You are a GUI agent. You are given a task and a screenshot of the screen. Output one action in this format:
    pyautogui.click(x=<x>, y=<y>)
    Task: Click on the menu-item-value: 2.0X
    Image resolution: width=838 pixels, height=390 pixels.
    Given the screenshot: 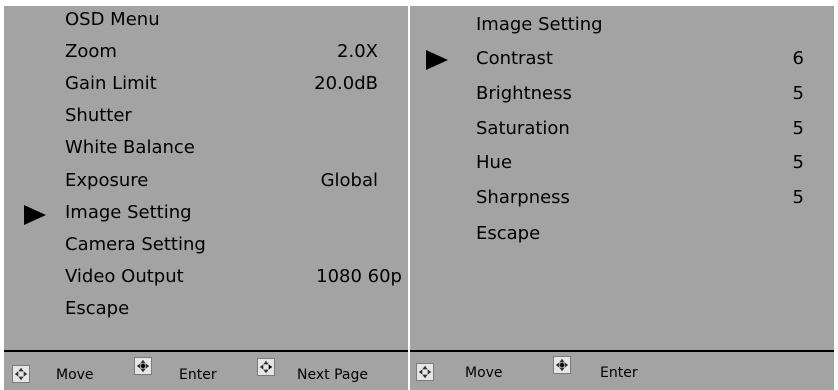 What is the action you would take?
    pyautogui.click(x=357, y=51)
    